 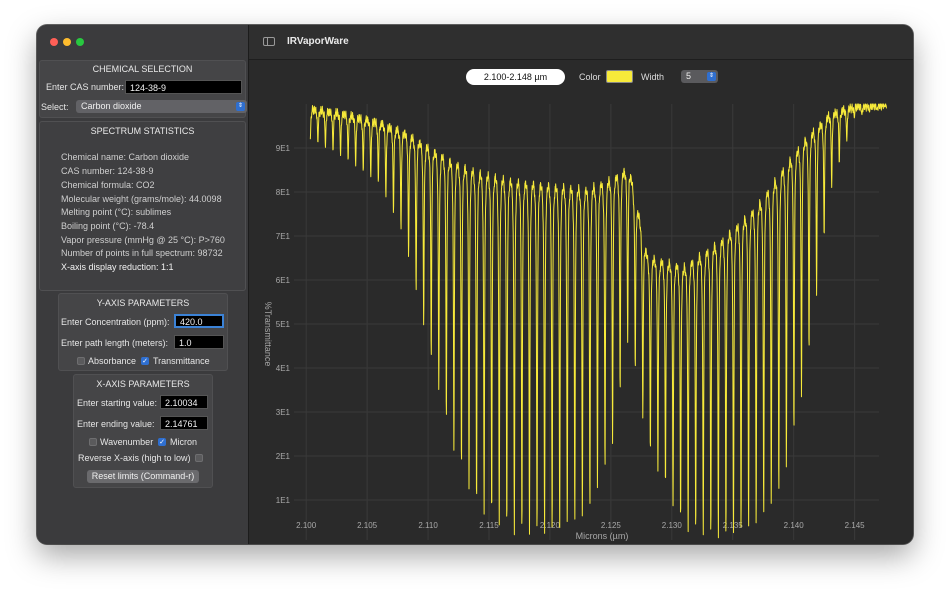 What do you see at coordinates (268, 334) in the screenshot?
I see `y-axis-label: %Transmittance` at bounding box center [268, 334].